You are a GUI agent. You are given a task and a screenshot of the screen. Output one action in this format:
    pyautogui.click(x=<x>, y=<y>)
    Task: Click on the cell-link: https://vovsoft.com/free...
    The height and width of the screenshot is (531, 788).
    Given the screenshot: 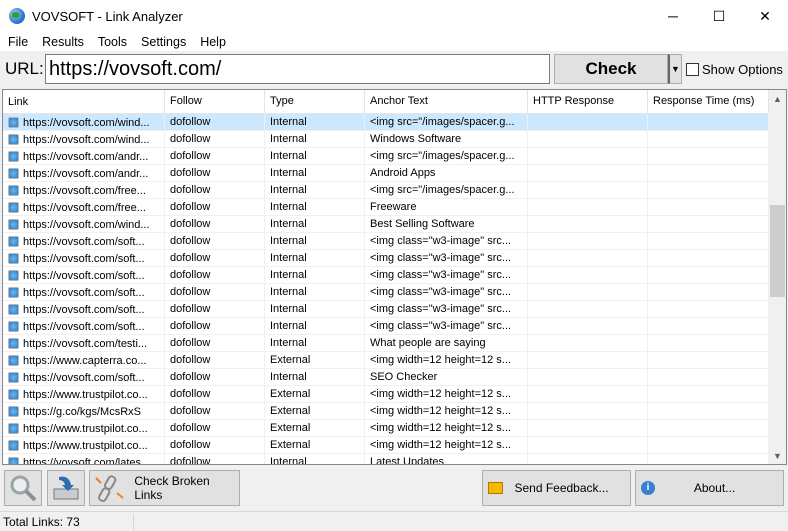 What is the action you would take?
    pyautogui.click(x=84, y=207)
    